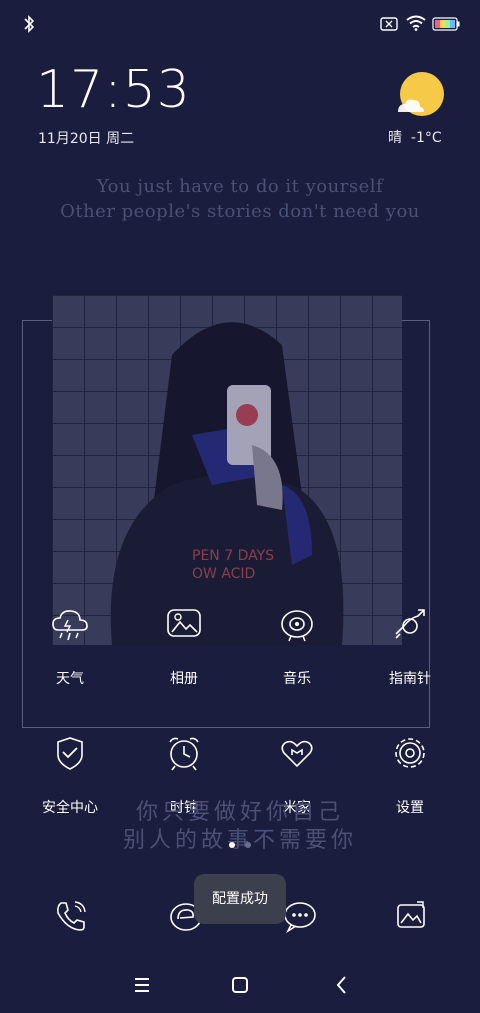 Image resolution: width=480 pixels, height=1013 pixels. What do you see at coordinates (184, 646) in the screenshot?
I see `app-gallery: 相册` at bounding box center [184, 646].